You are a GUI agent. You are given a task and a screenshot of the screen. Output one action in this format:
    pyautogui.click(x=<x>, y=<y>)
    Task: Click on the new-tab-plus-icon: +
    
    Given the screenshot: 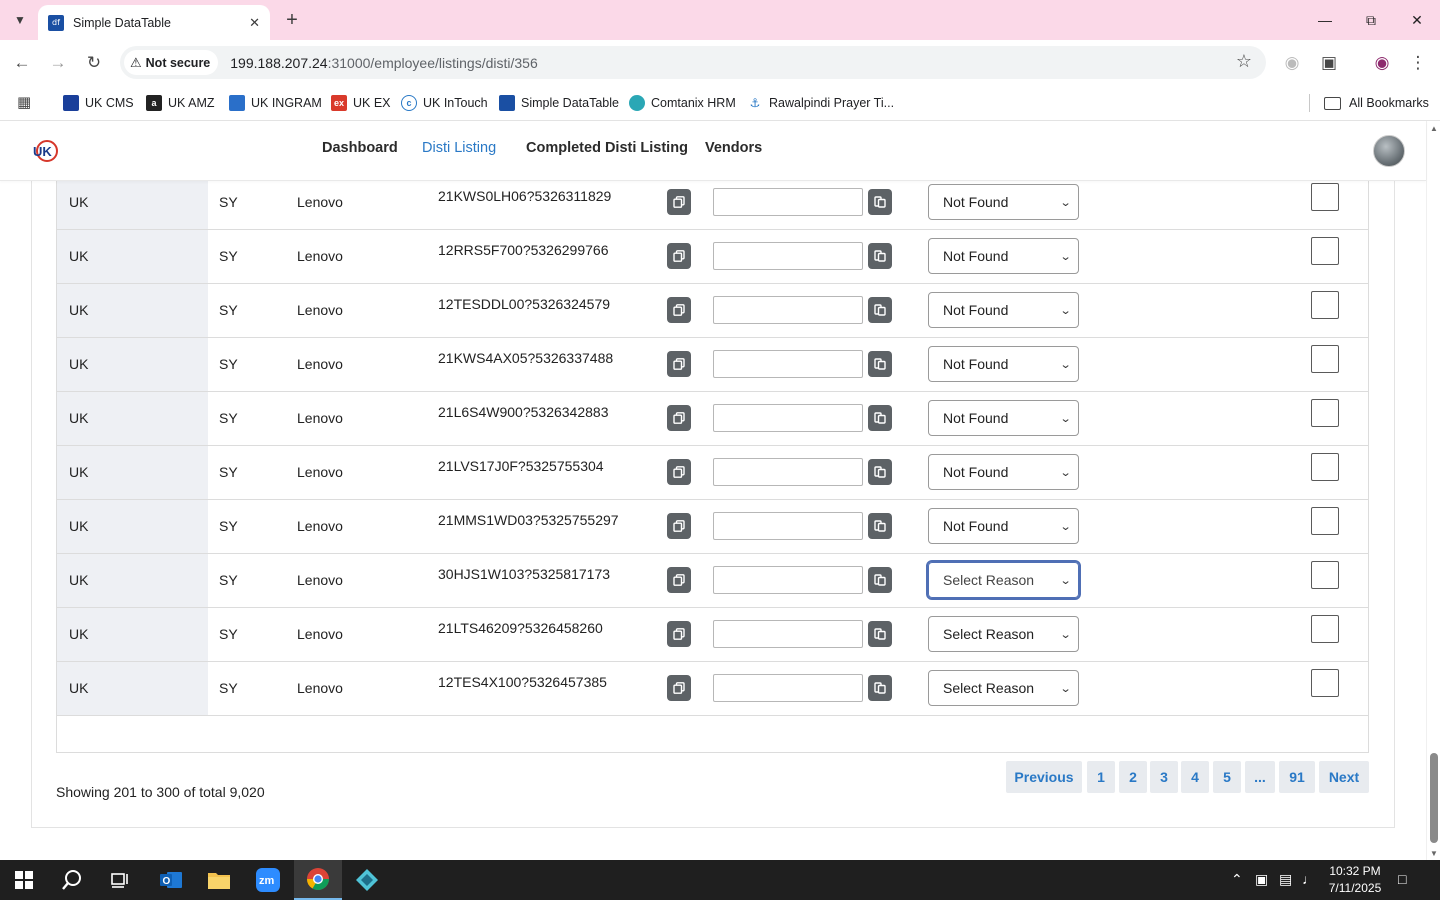 What is the action you would take?
    pyautogui.click(x=292, y=20)
    